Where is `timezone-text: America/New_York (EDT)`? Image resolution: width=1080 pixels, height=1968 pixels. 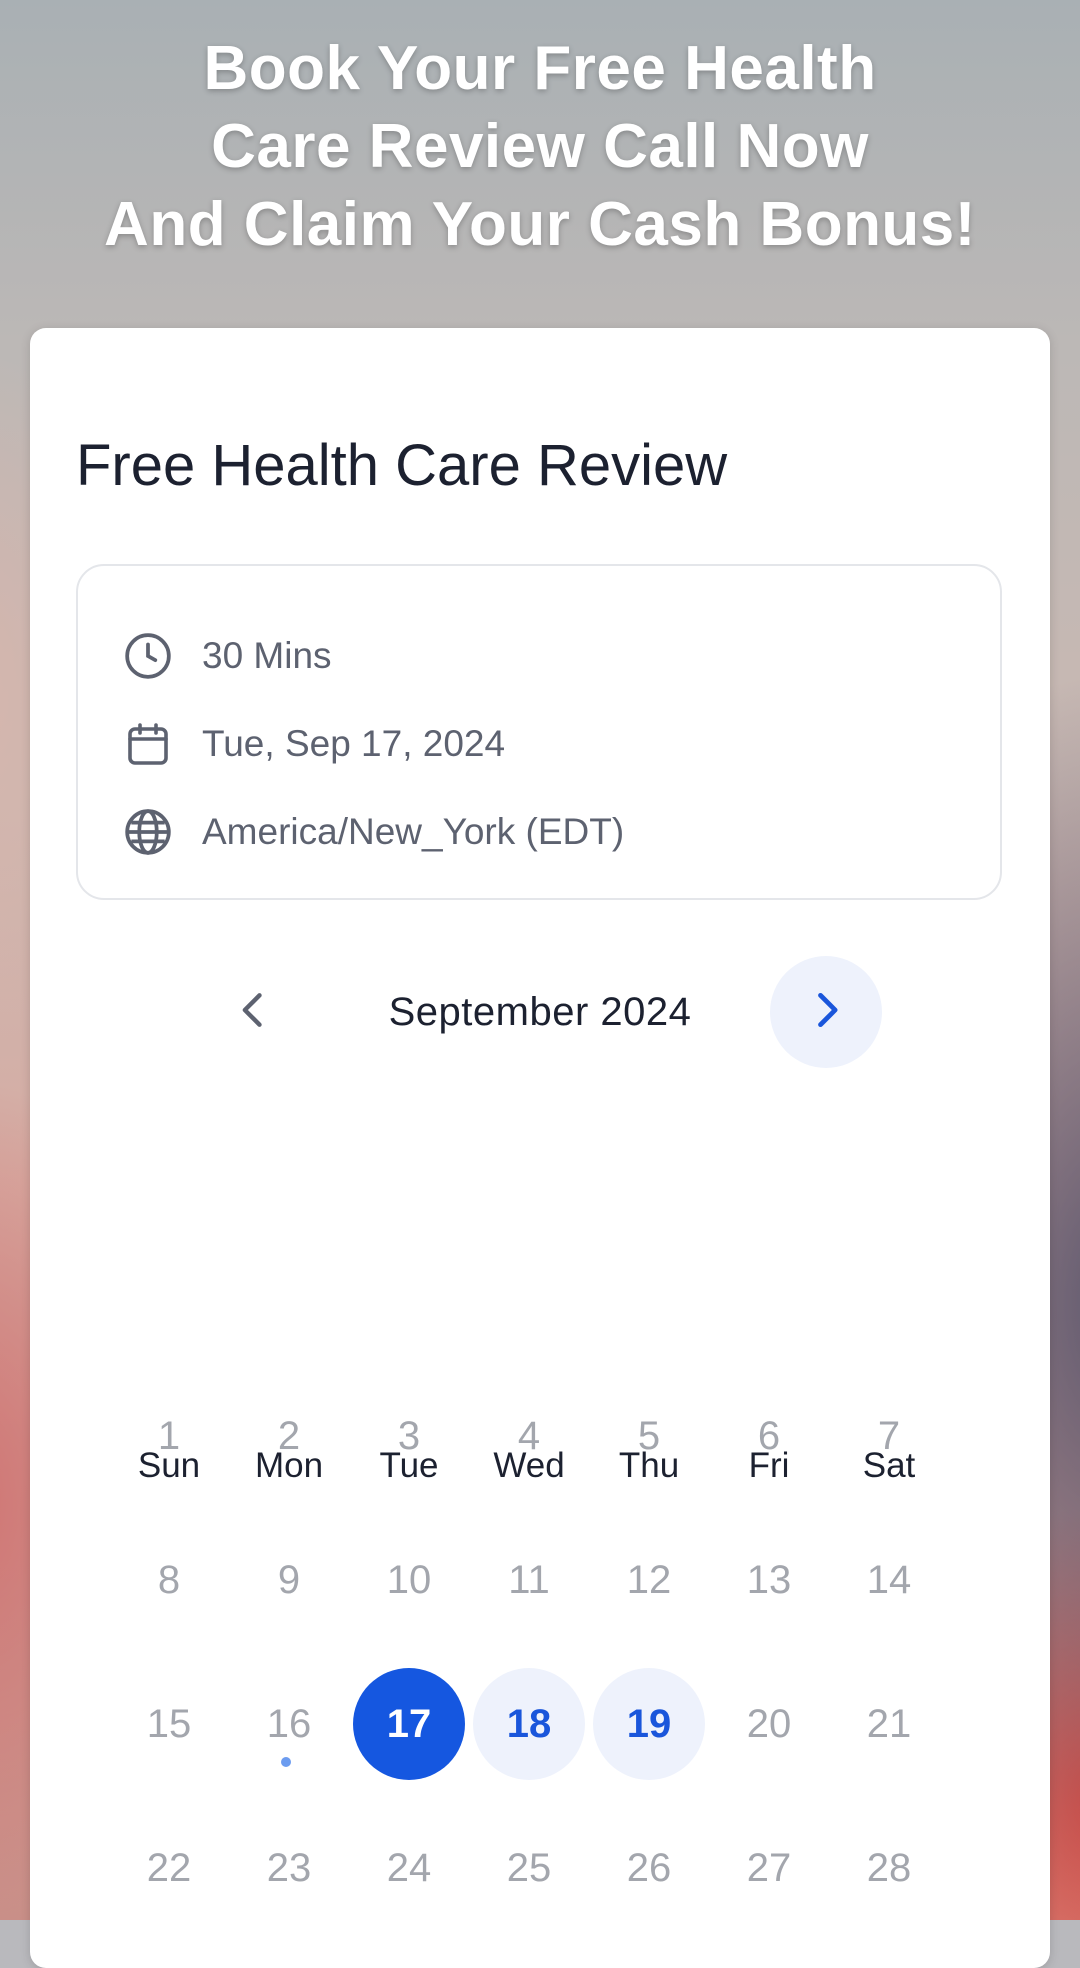
timezone-text: America/New_York (EDT) is located at coordinates (413, 831).